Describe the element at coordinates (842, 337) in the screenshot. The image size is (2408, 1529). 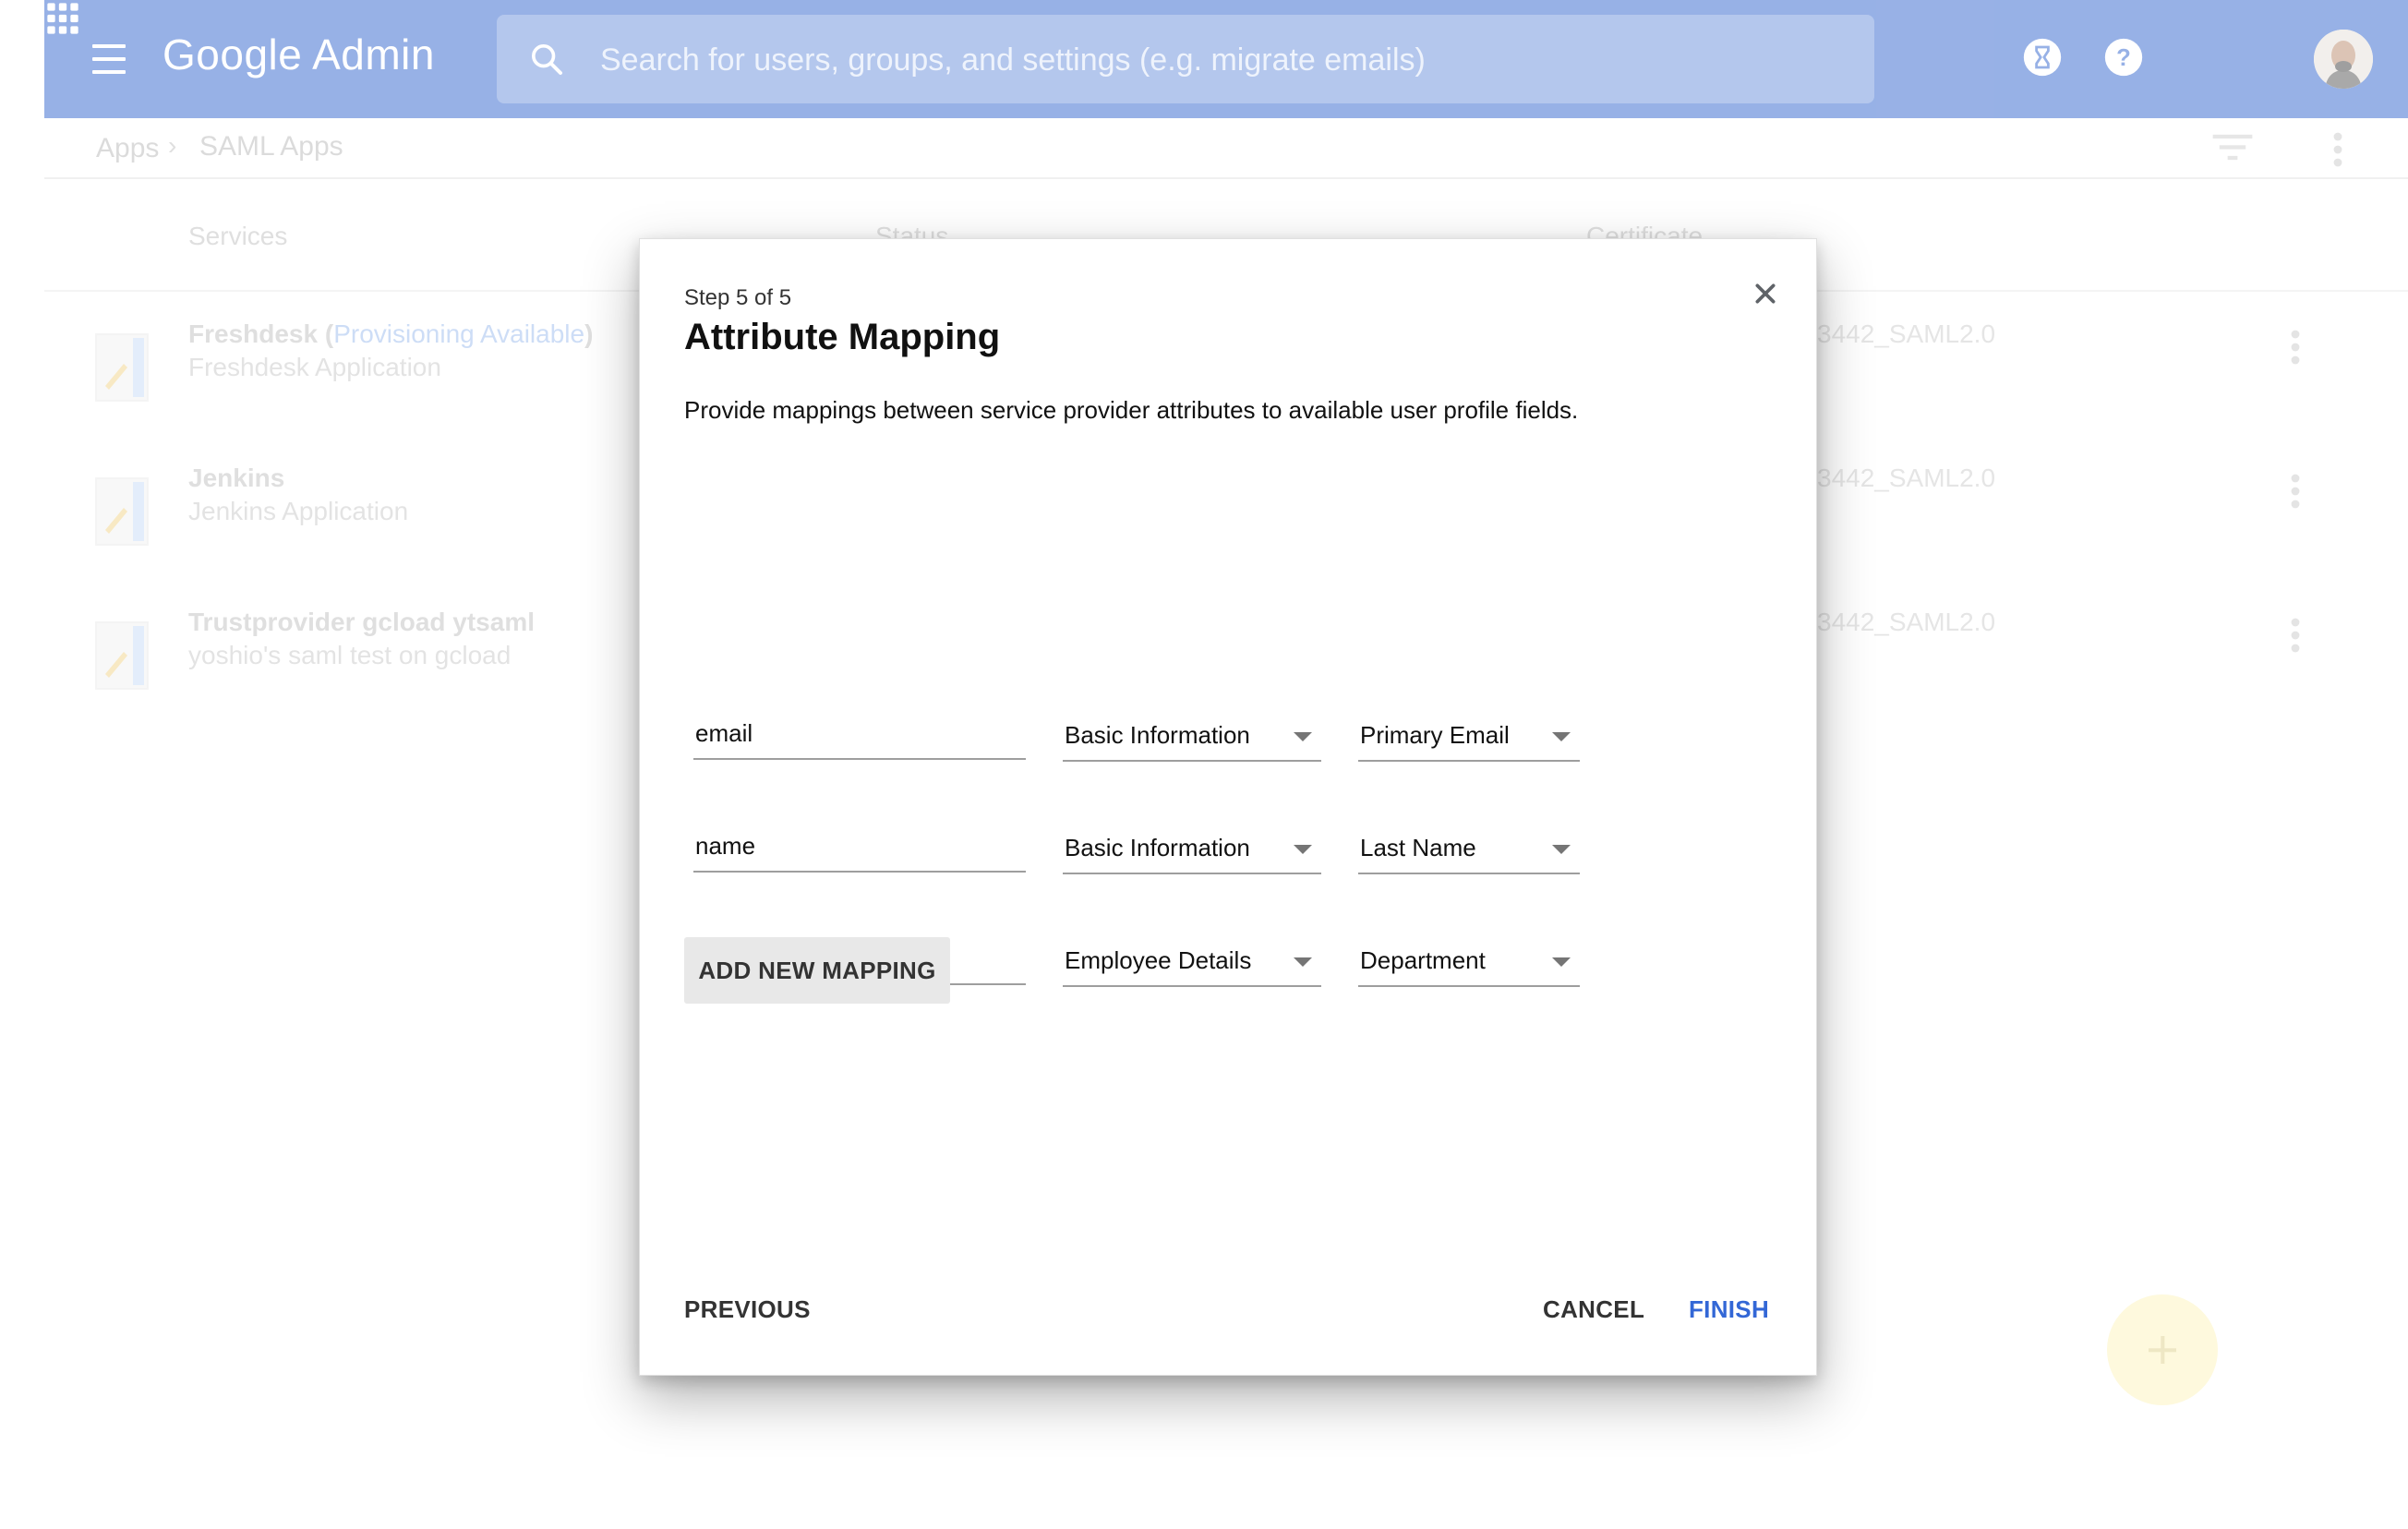
I see `dialog-title: Attribute Mapping` at that location.